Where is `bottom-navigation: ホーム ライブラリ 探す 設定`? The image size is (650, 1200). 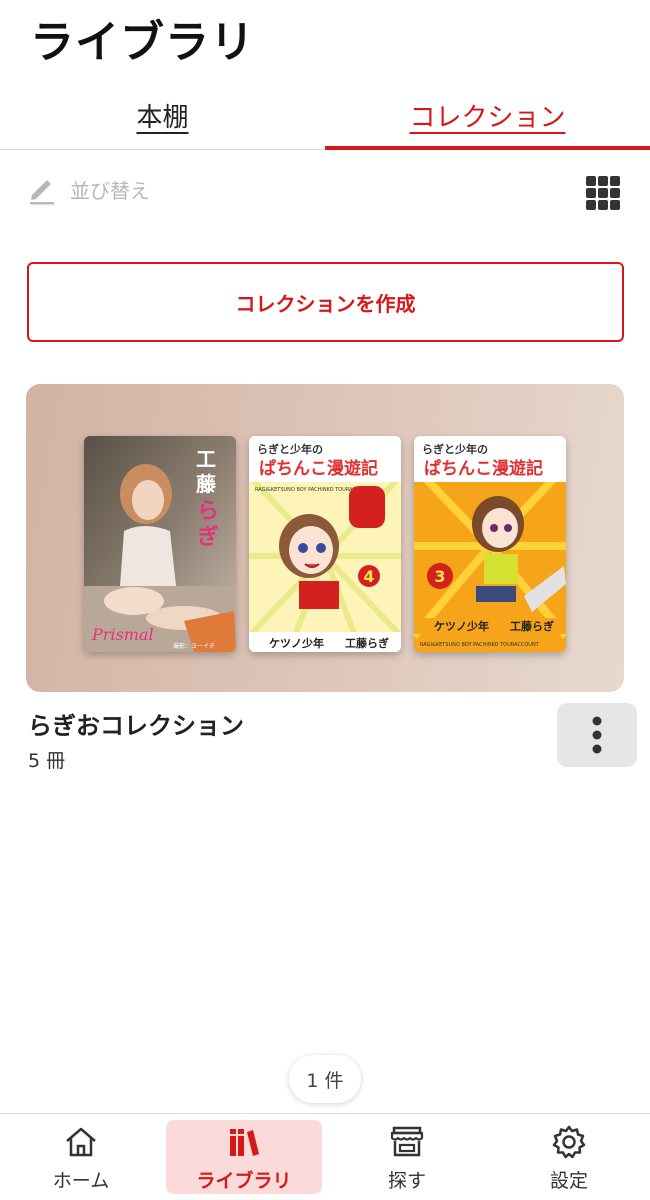 bottom-navigation: ホーム ライブラリ 探す 設定 is located at coordinates (325, 1156).